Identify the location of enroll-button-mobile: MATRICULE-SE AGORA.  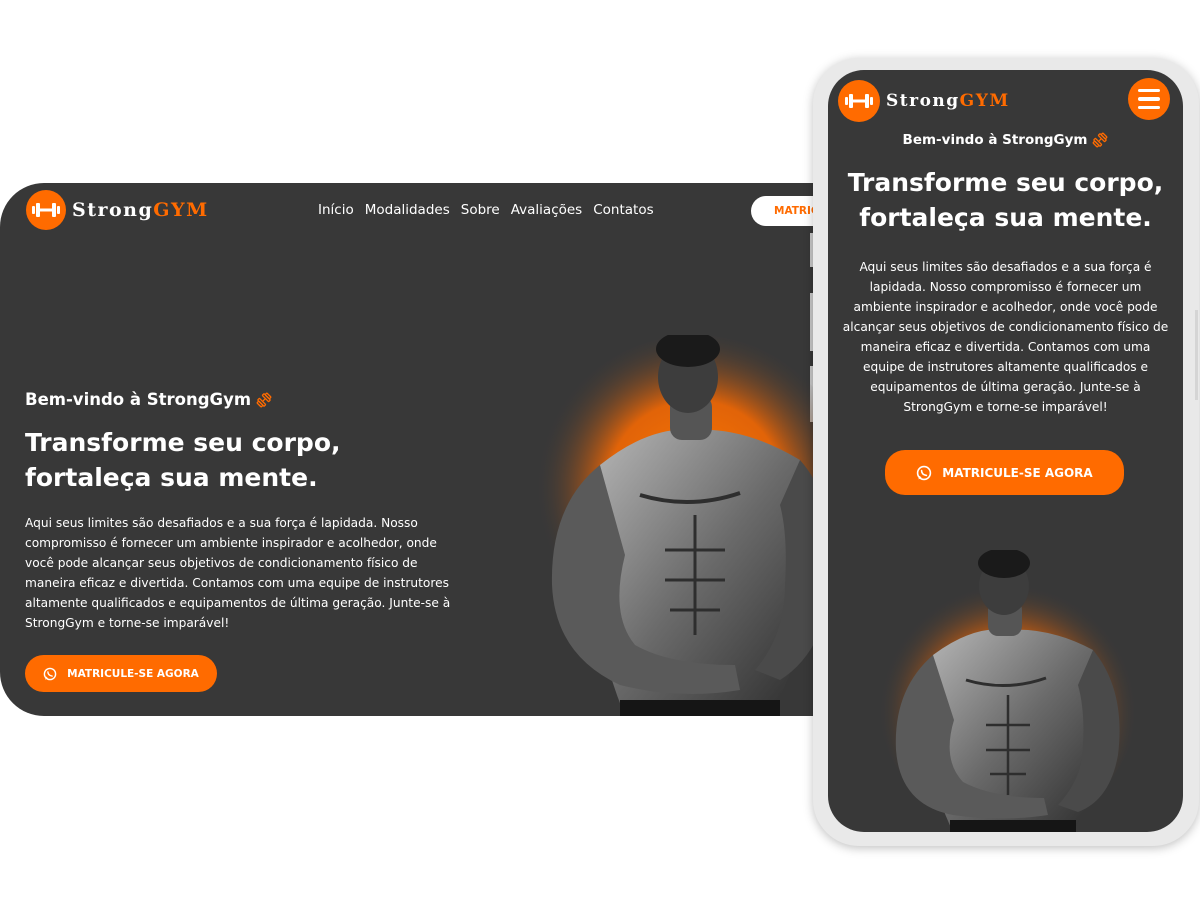
(1004, 472).